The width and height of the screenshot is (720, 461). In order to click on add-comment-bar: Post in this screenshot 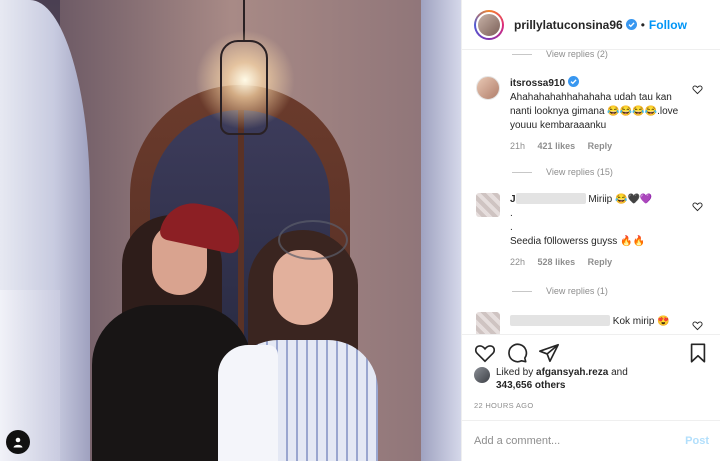, I will do `click(591, 440)`.